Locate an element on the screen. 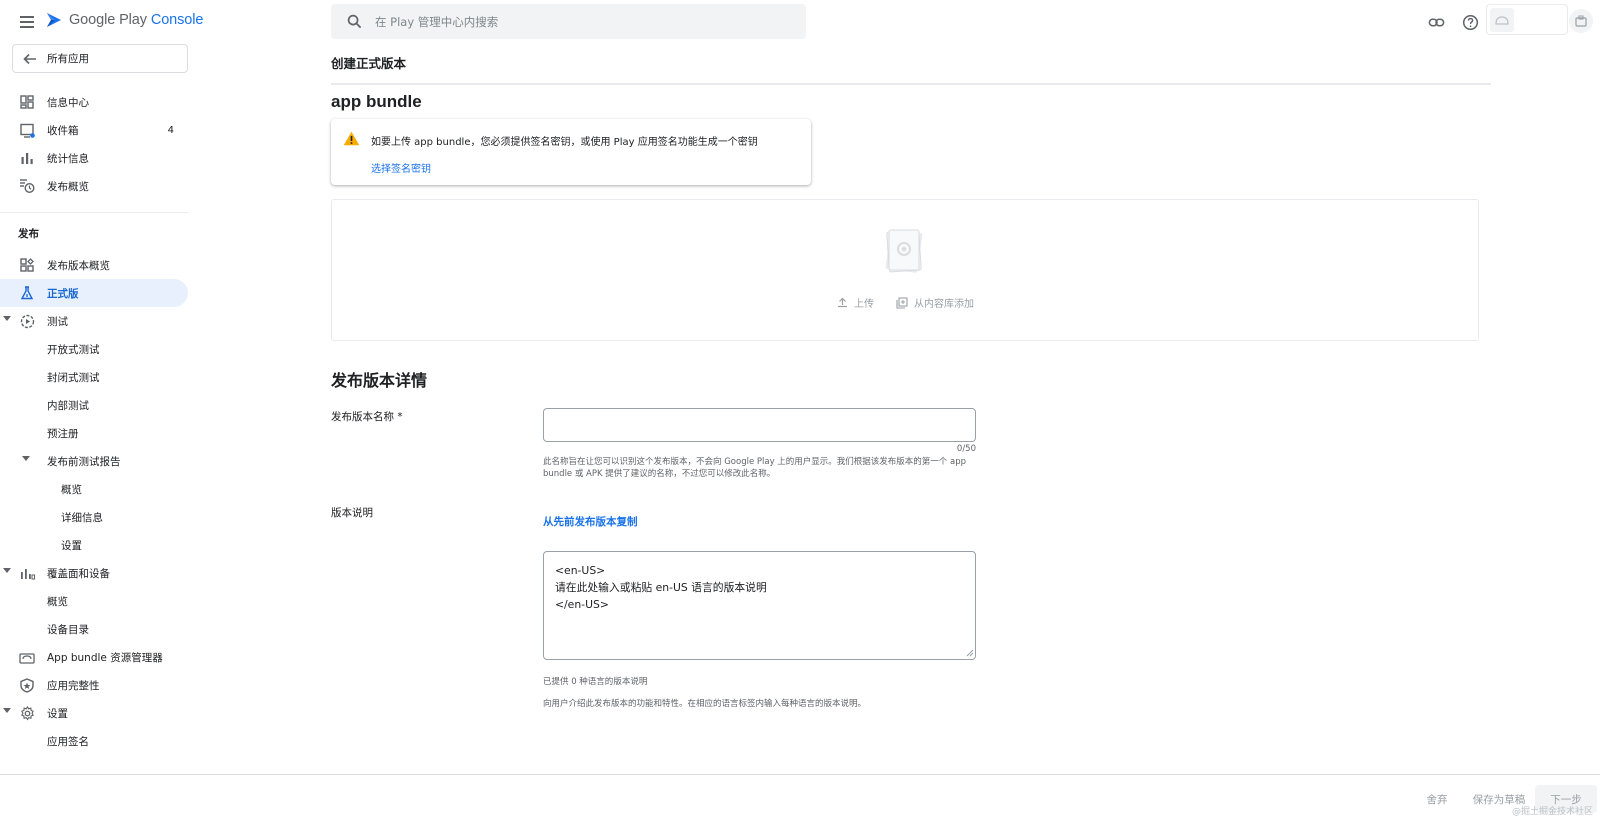  sidebar-divider is located at coordinates (94, 212).